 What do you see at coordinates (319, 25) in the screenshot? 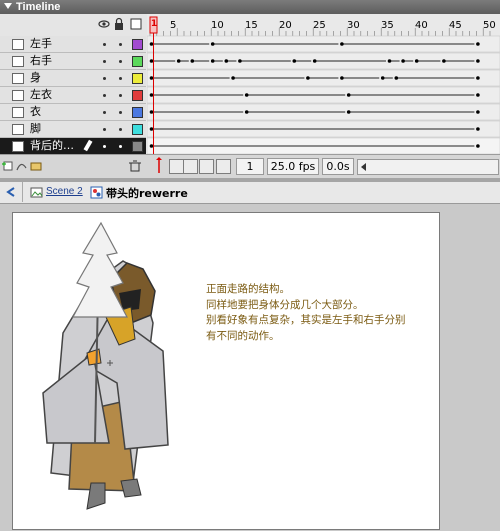
I see `ruler-label: 25` at bounding box center [319, 25].